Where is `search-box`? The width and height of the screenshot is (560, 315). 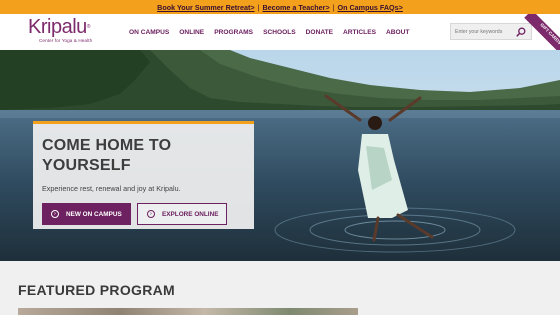 search-box is located at coordinates (491, 31).